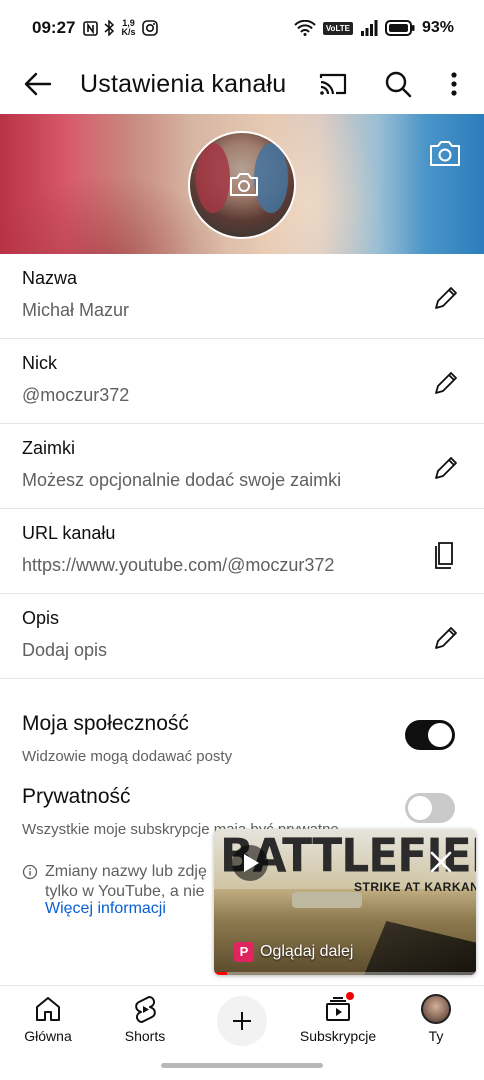 Image resolution: width=484 pixels, height=1080 pixels. What do you see at coordinates (338, 1017) in the screenshot?
I see `nav-subscriptions: Subskrypcje` at bounding box center [338, 1017].